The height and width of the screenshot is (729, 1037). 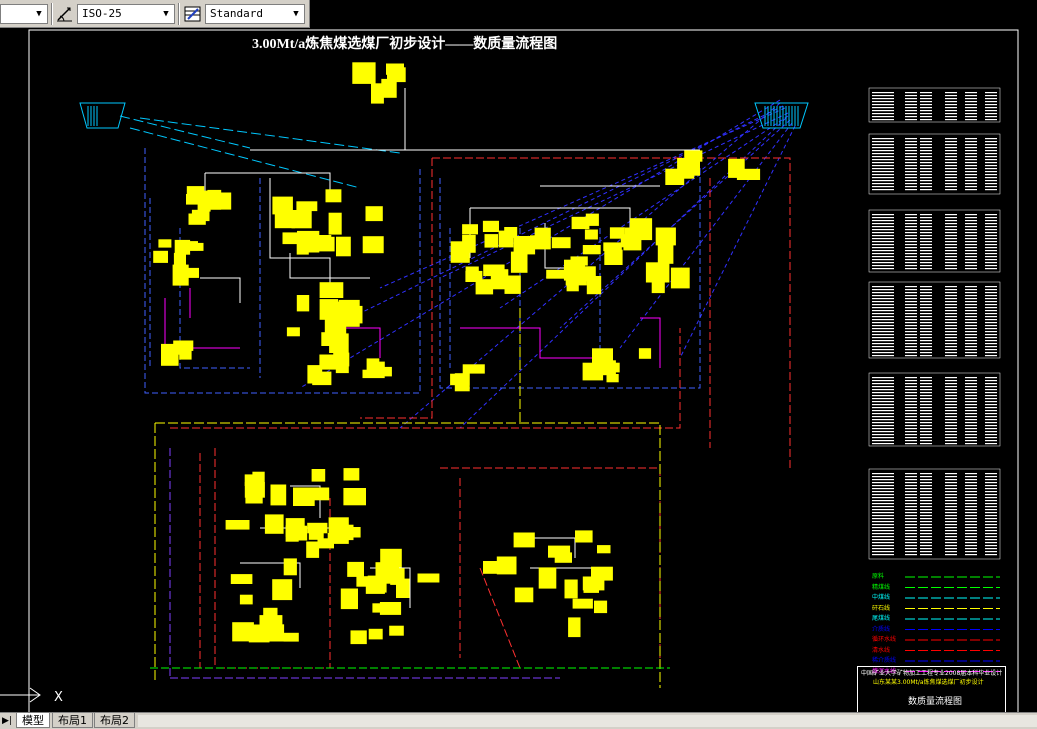 I want to click on horizontal-scrollbar, so click(x=587, y=721).